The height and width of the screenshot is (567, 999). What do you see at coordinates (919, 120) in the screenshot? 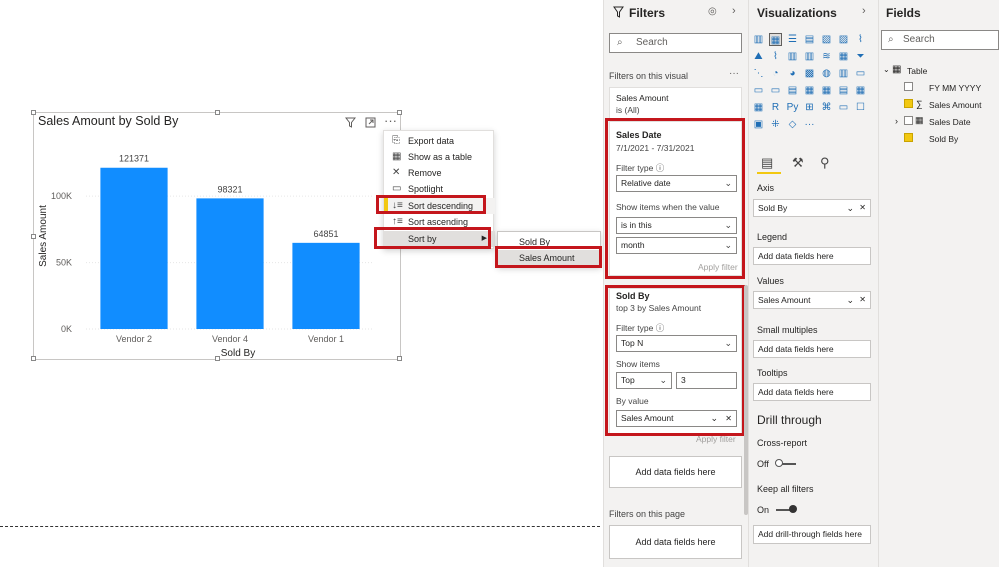
I see `calendar-icon: ▦` at bounding box center [919, 120].